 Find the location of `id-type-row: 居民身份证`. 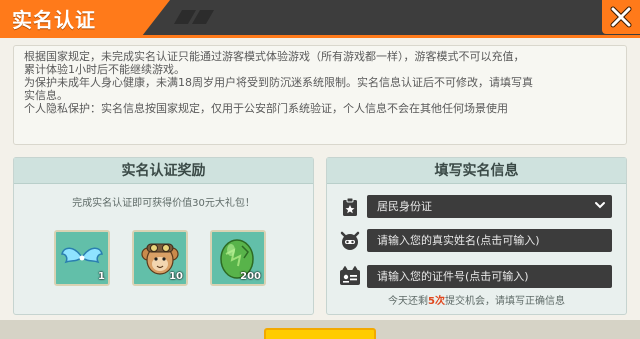

id-type-row: 居民身份证 is located at coordinates (478, 207).